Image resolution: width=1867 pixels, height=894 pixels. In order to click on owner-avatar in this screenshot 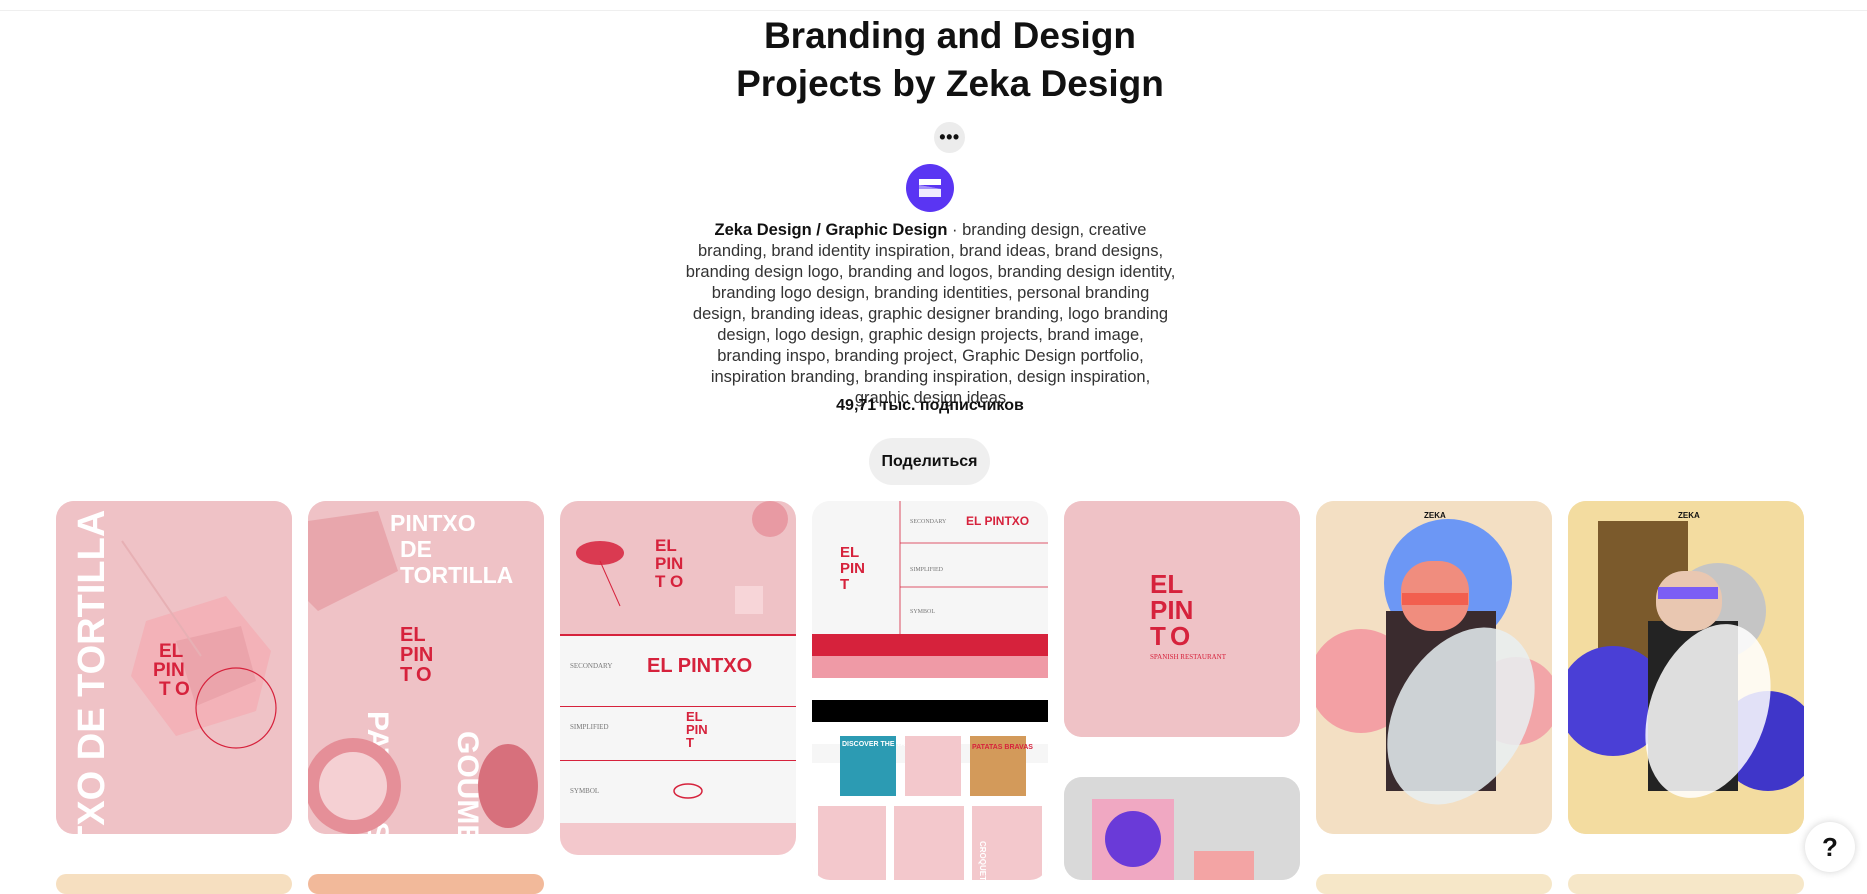, I will do `click(930, 188)`.